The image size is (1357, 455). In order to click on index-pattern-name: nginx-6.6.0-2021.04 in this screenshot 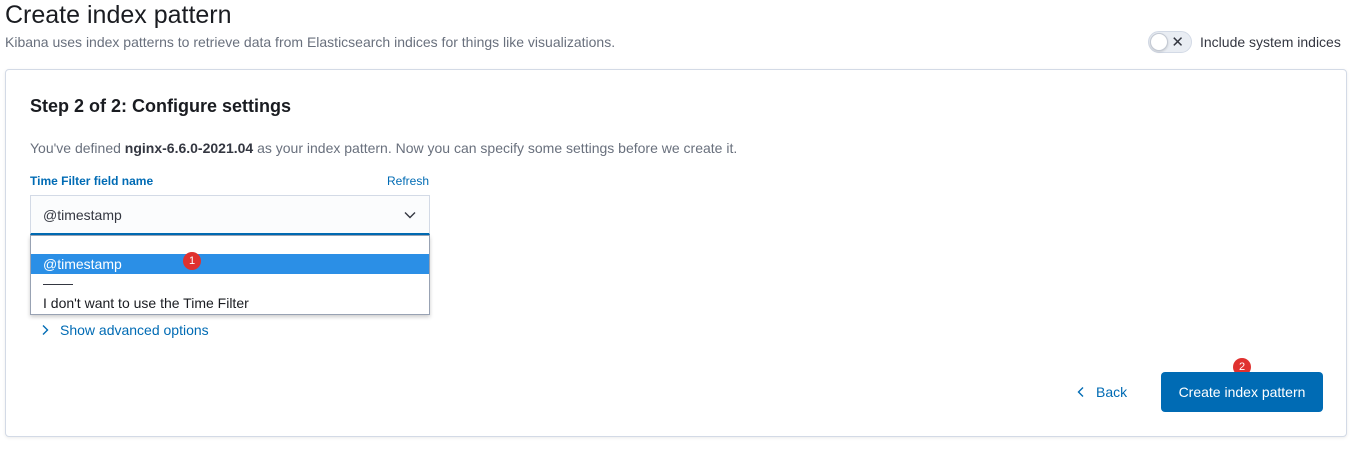, I will do `click(189, 148)`.